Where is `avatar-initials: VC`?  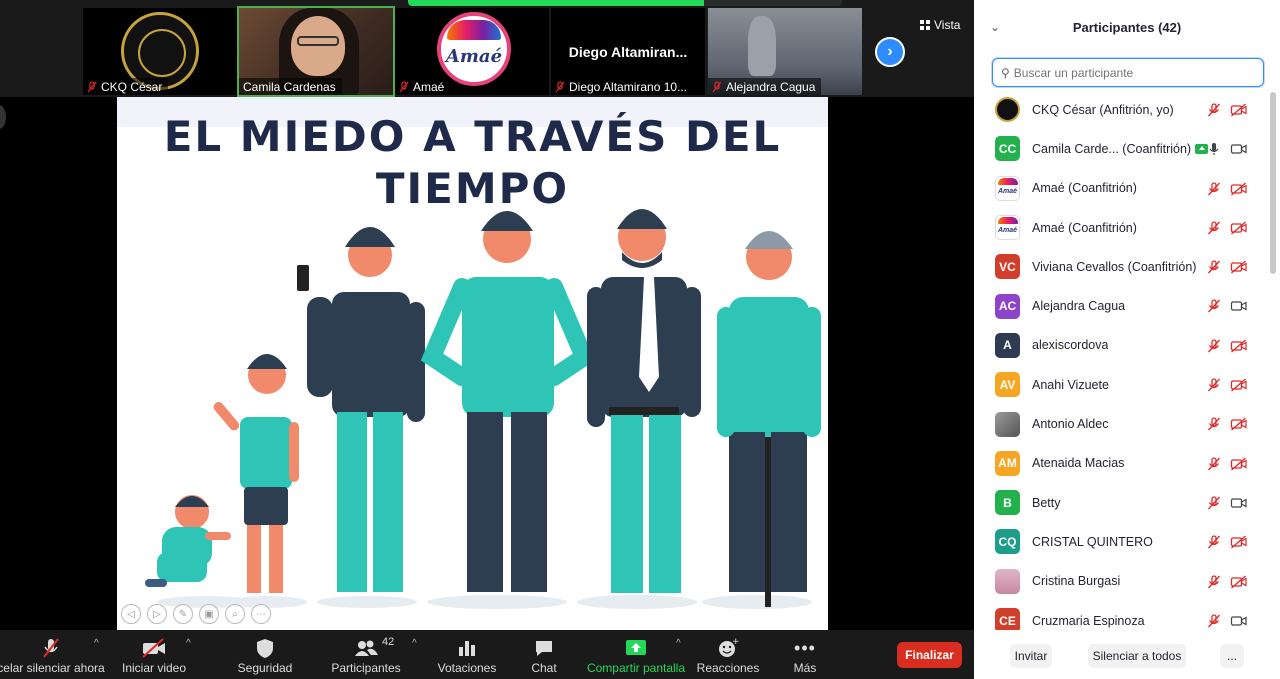
avatar-initials: VC is located at coordinates (1007, 266).